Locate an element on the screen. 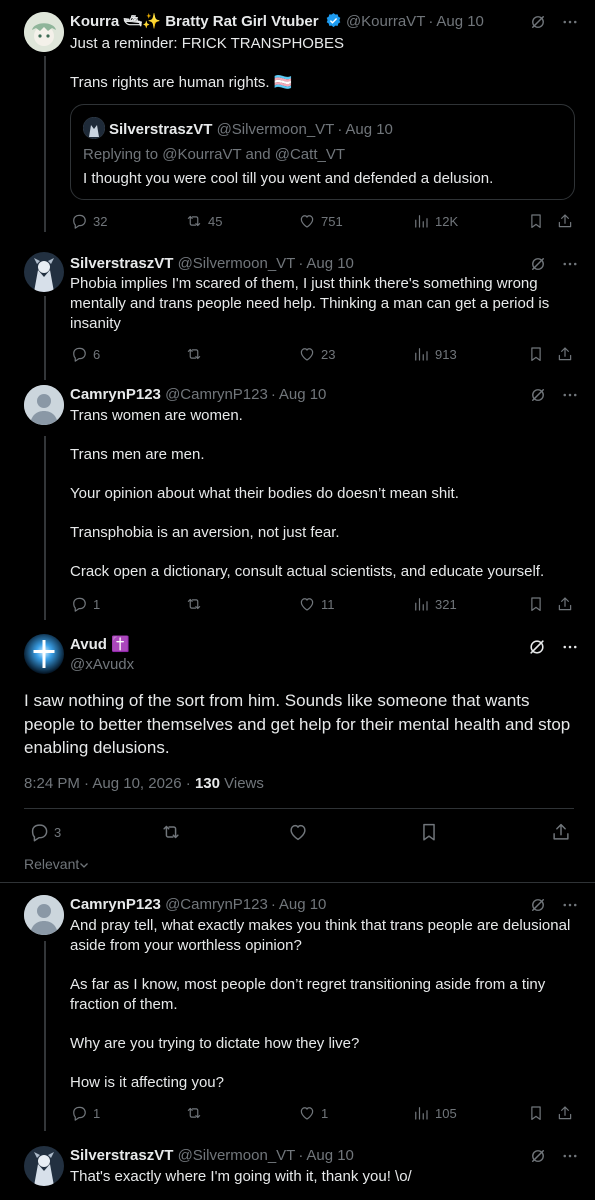  reply-button: 32 is located at coordinates (88, 221).